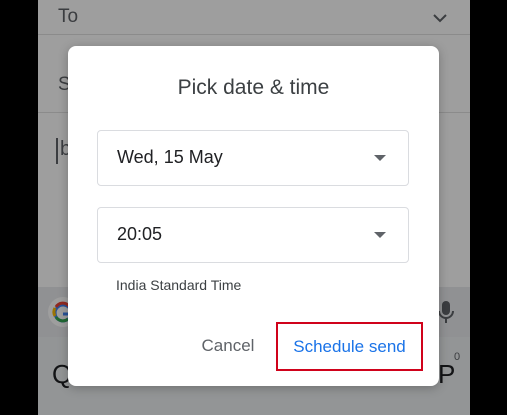 This screenshot has width=507, height=415. I want to click on time-value: 20:05, so click(140, 234).